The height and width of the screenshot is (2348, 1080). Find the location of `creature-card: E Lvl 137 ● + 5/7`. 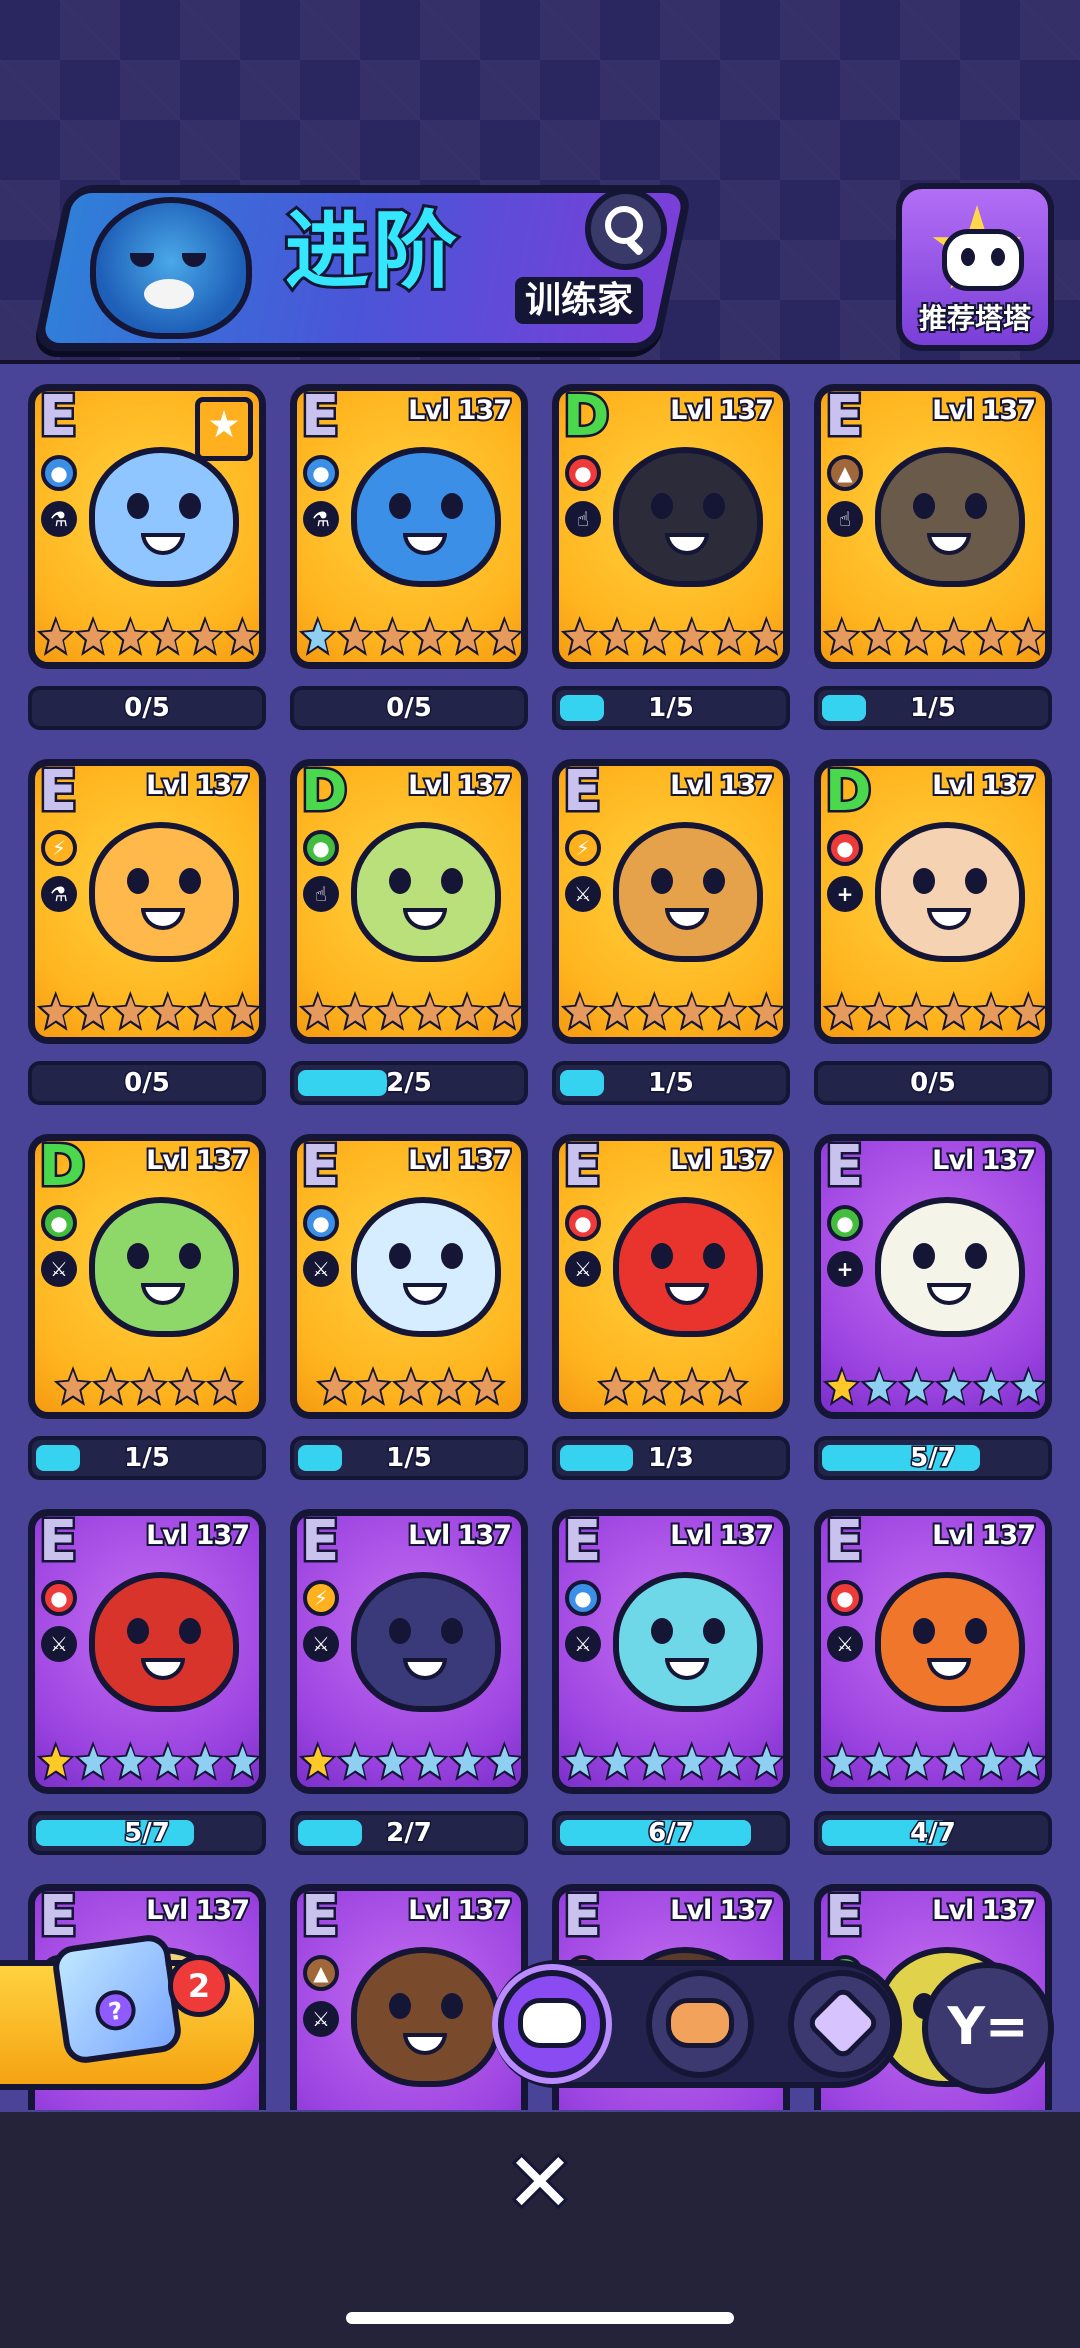

creature-card: E Lvl 137 ● + 5/7 is located at coordinates (933, 1300).